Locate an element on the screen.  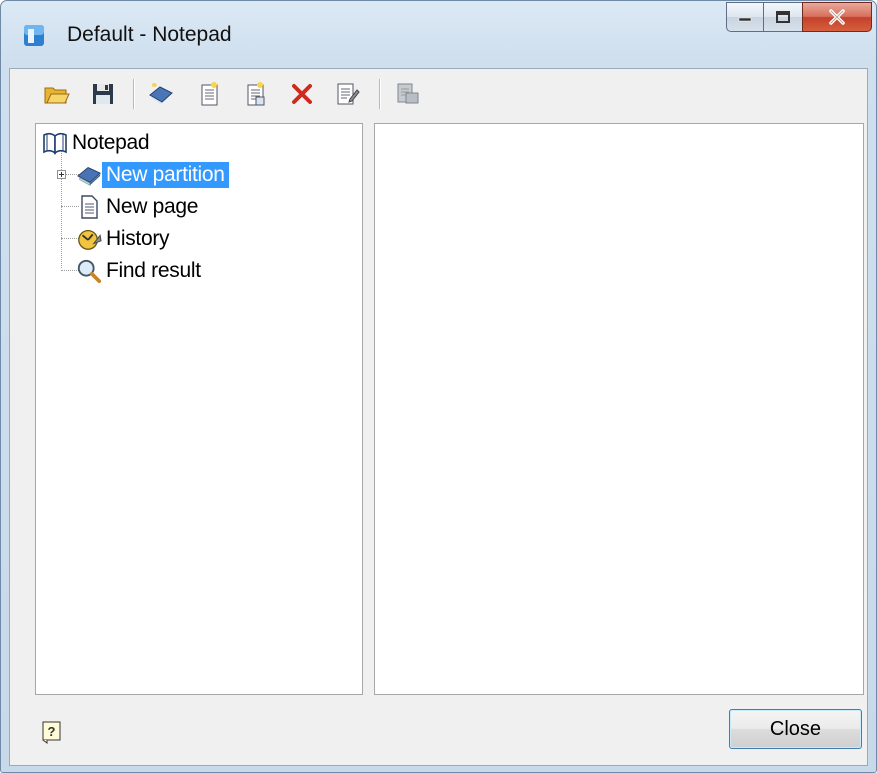
open-button is located at coordinates (57, 94).